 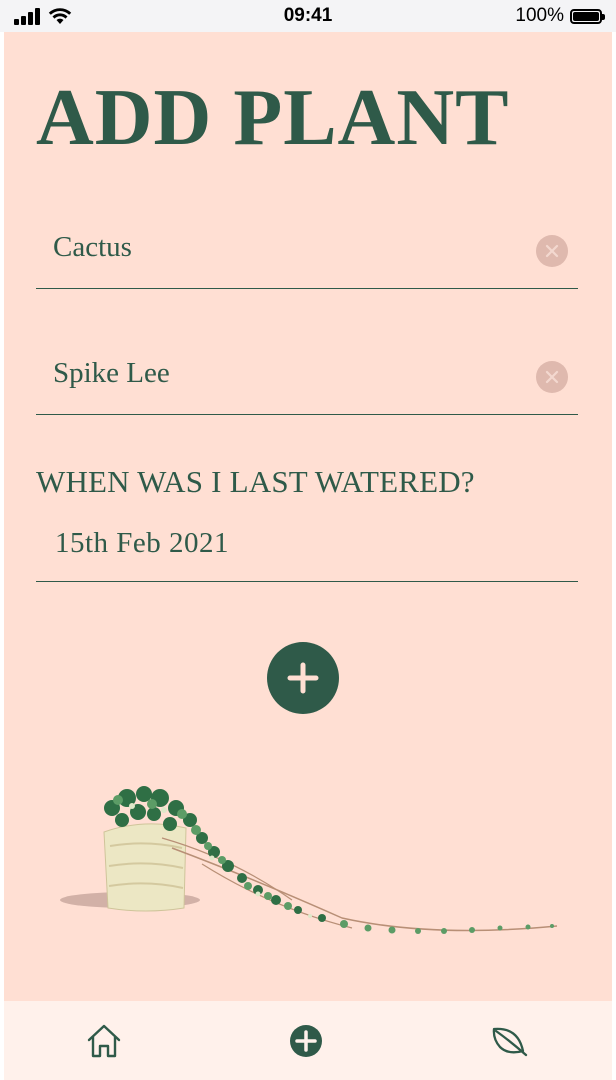 What do you see at coordinates (92, 247) in the screenshot?
I see `plant-name-value: Cactus` at bounding box center [92, 247].